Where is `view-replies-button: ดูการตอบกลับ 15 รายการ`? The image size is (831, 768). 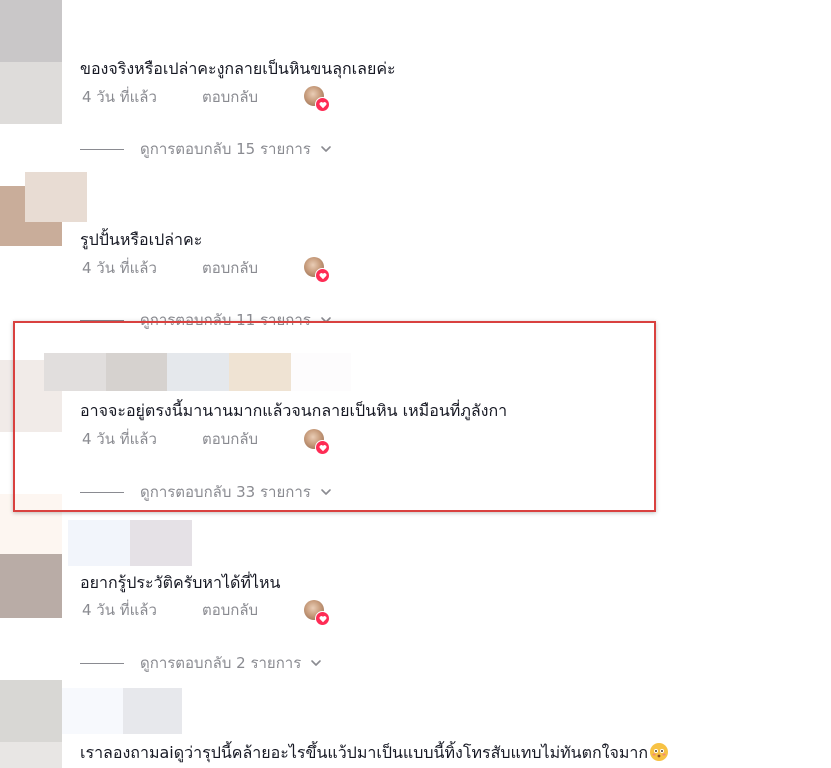
view-replies-button: ดูการตอบกลับ 15 รายการ is located at coordinates (206, 149).